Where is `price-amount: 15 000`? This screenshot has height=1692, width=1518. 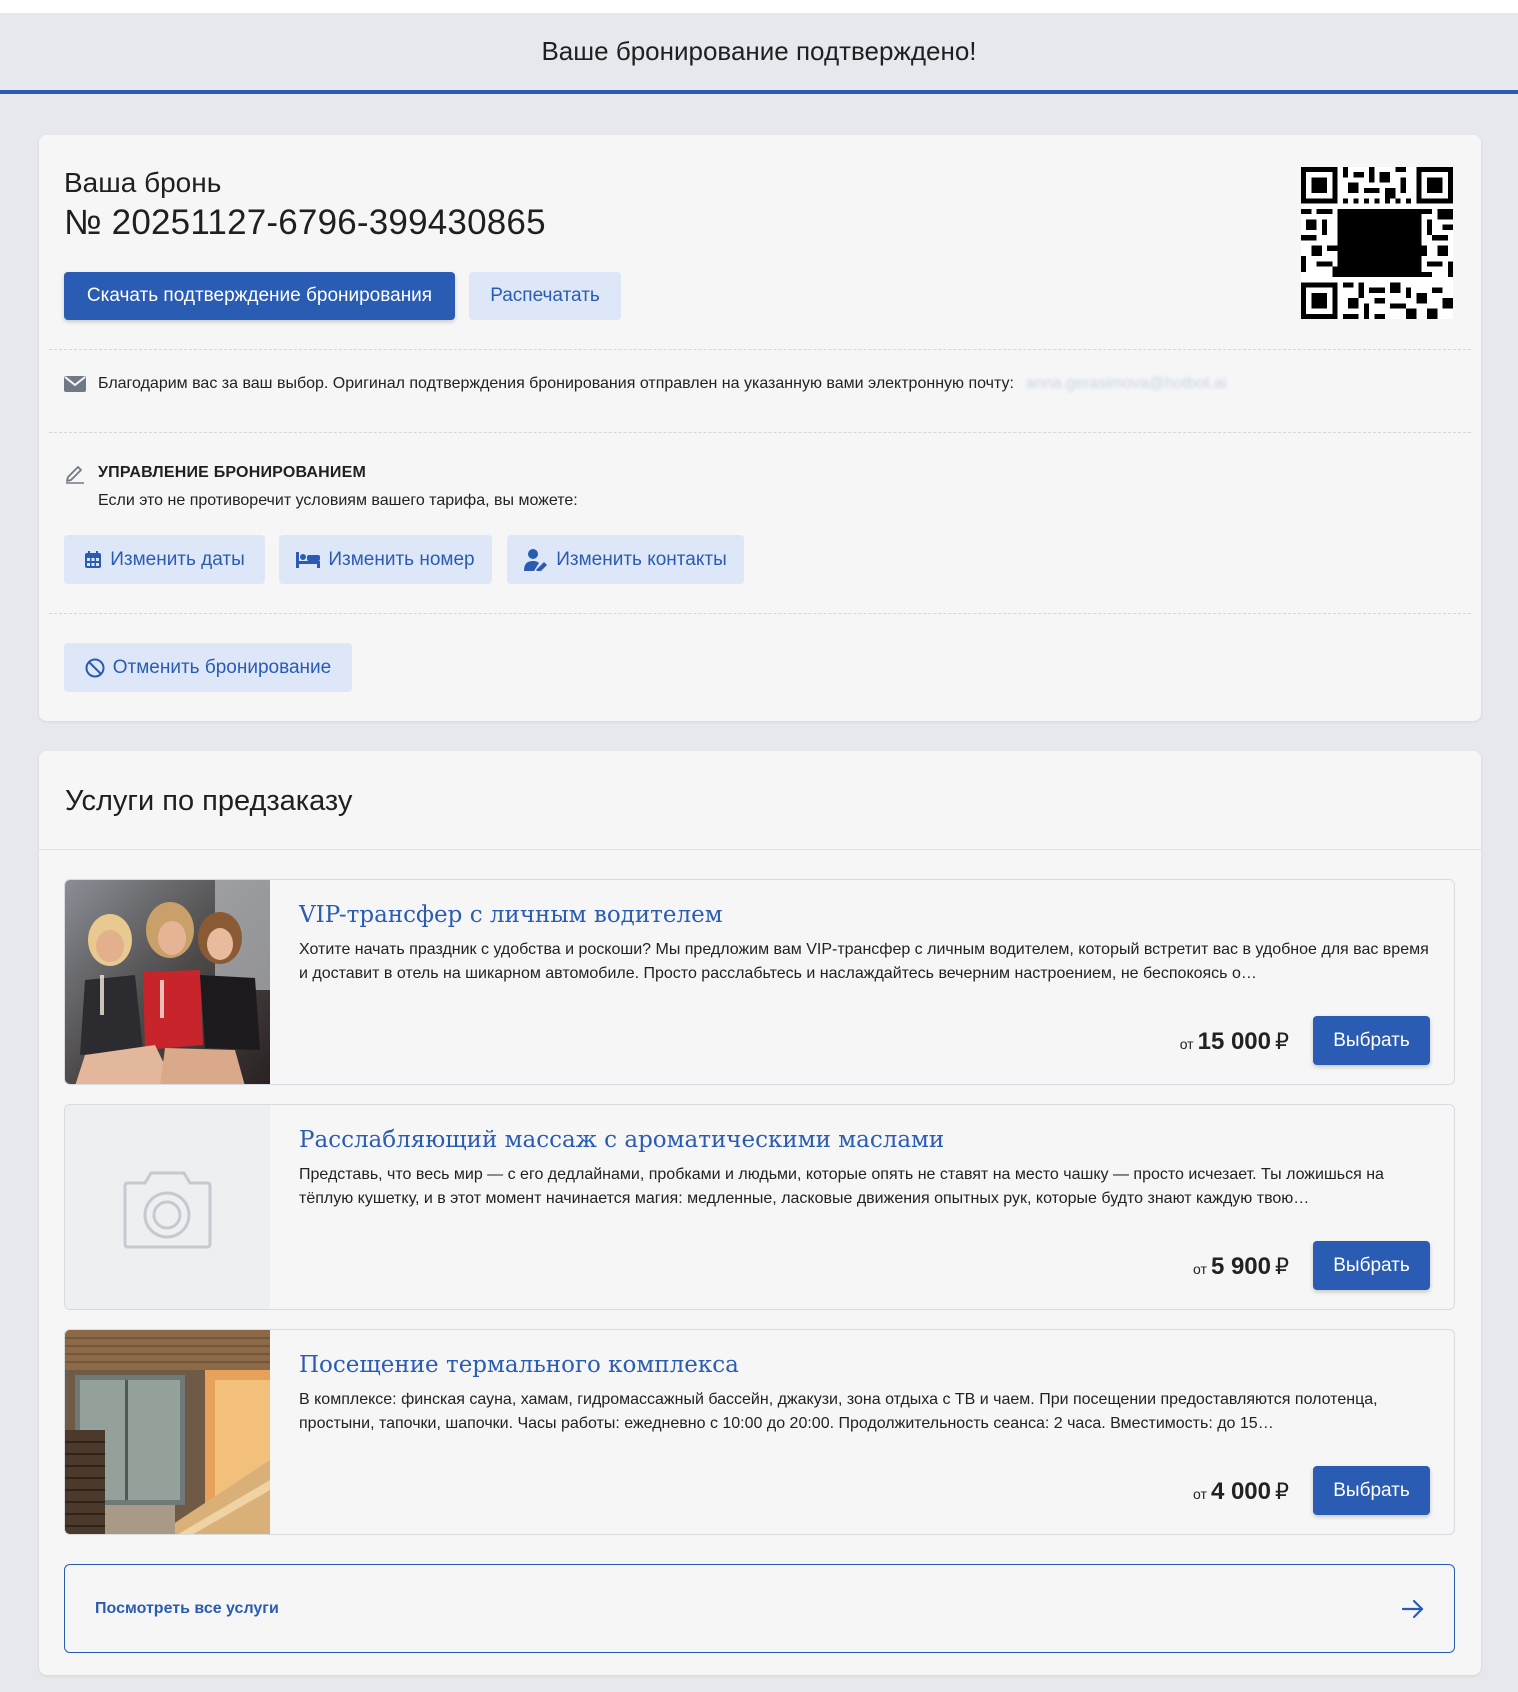 price-amount: 15 000 is located at coordinates (1234, 1041).